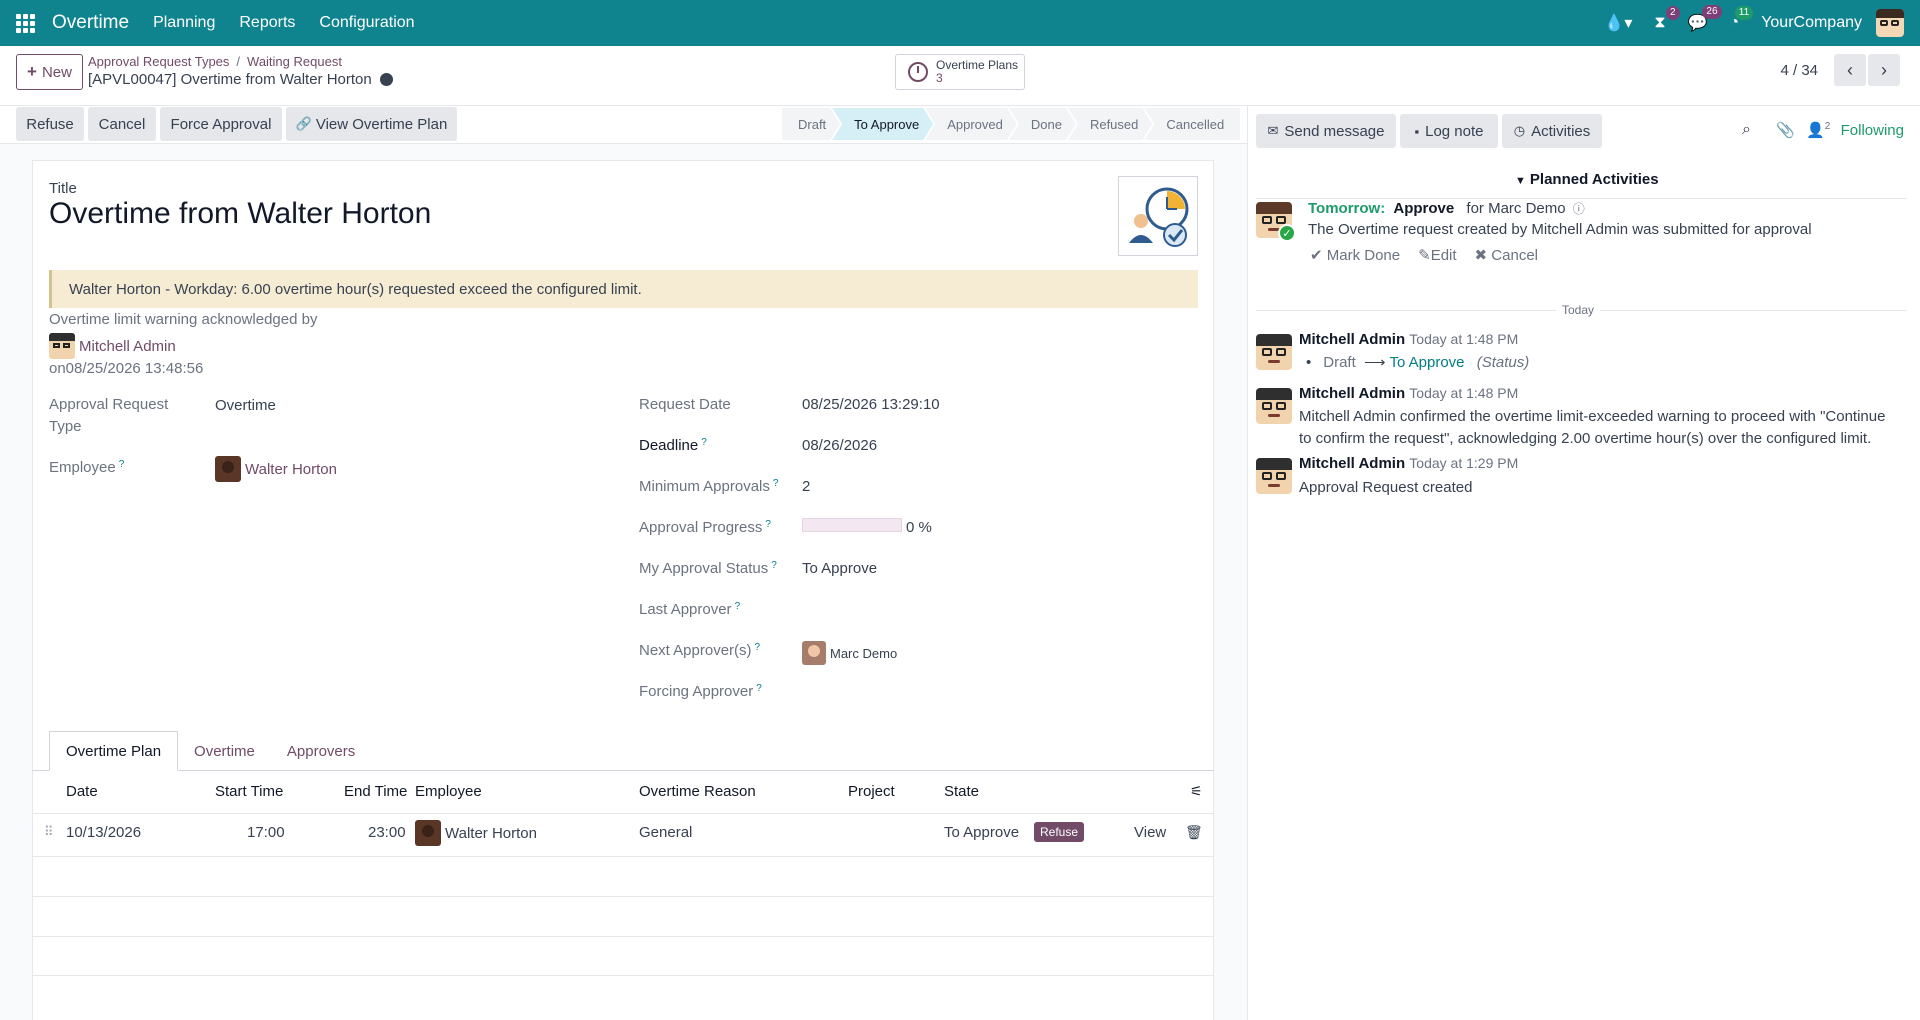 This screenshot has width=1920, height=1020. Describe the element at coordinates (321, 751) in the screenshot. I see `tab-approvers: Approvers` at that location.